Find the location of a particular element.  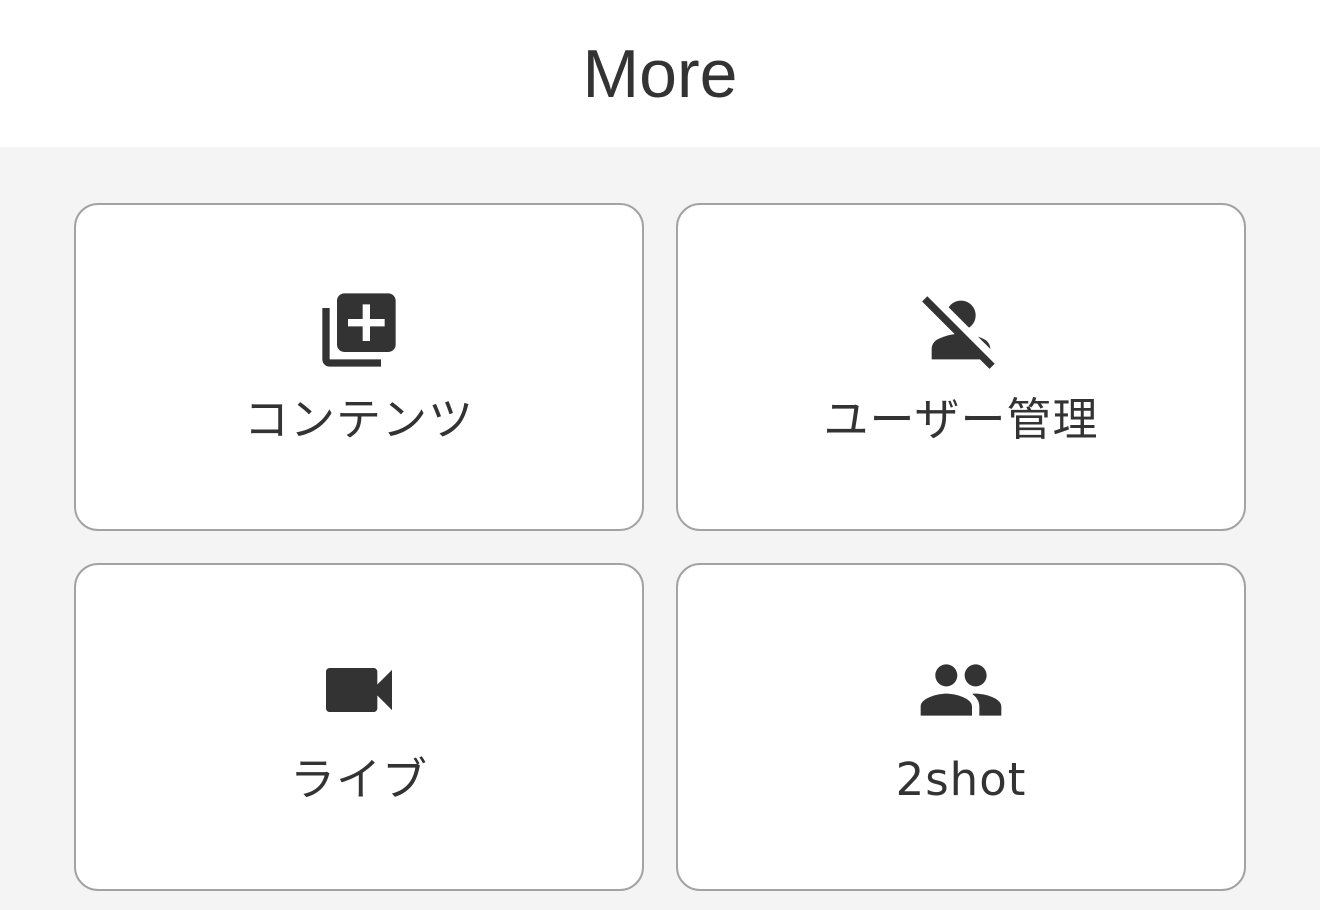

menu-tile-label: ライブ is located at coordinates (358, 779).